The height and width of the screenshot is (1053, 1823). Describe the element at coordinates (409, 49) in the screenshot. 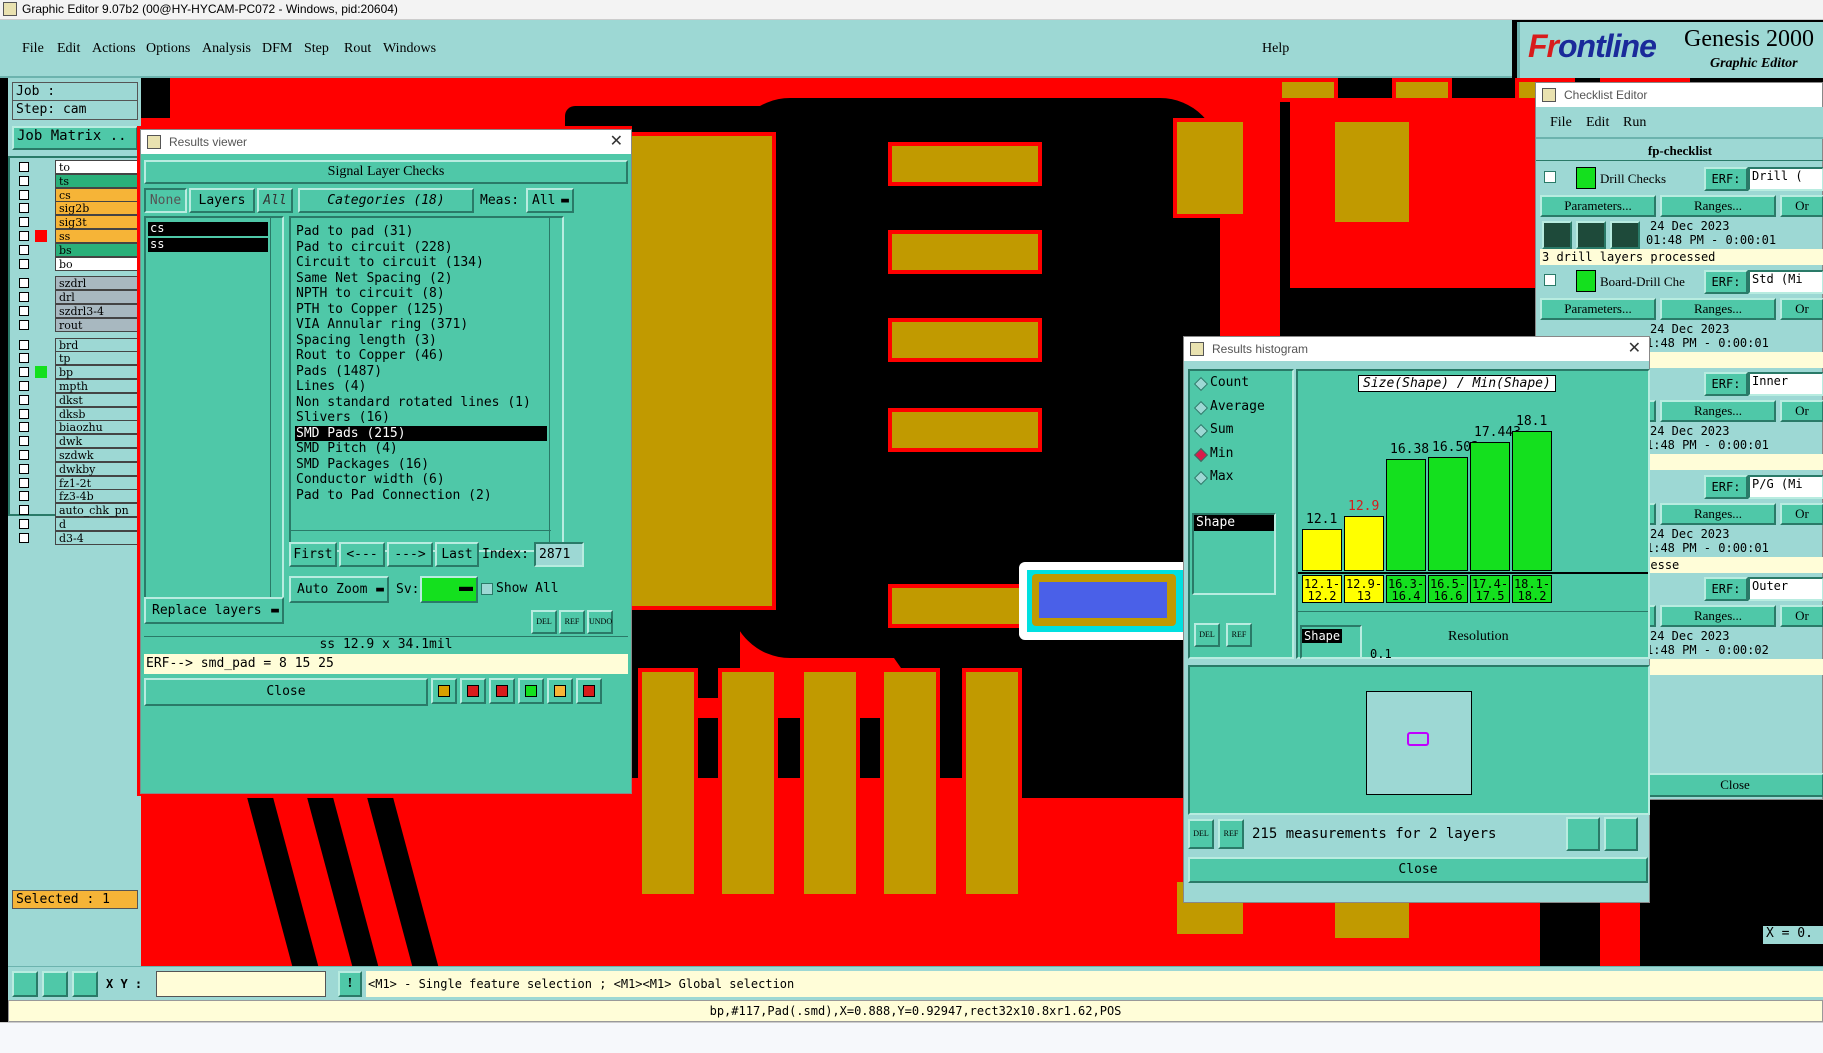

I see `menu-windows: Windows` at that location.